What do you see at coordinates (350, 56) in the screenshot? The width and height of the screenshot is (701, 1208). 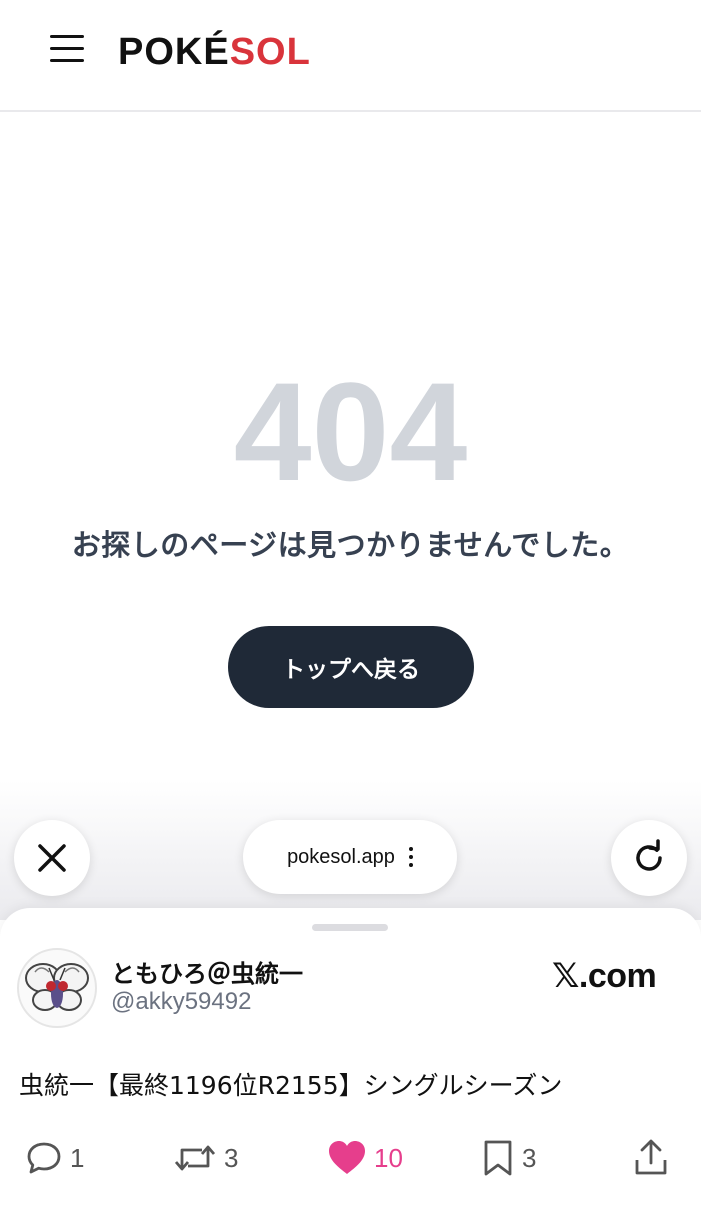 I see `site-header: POKÉSOL` at bounding box center [350, 56].